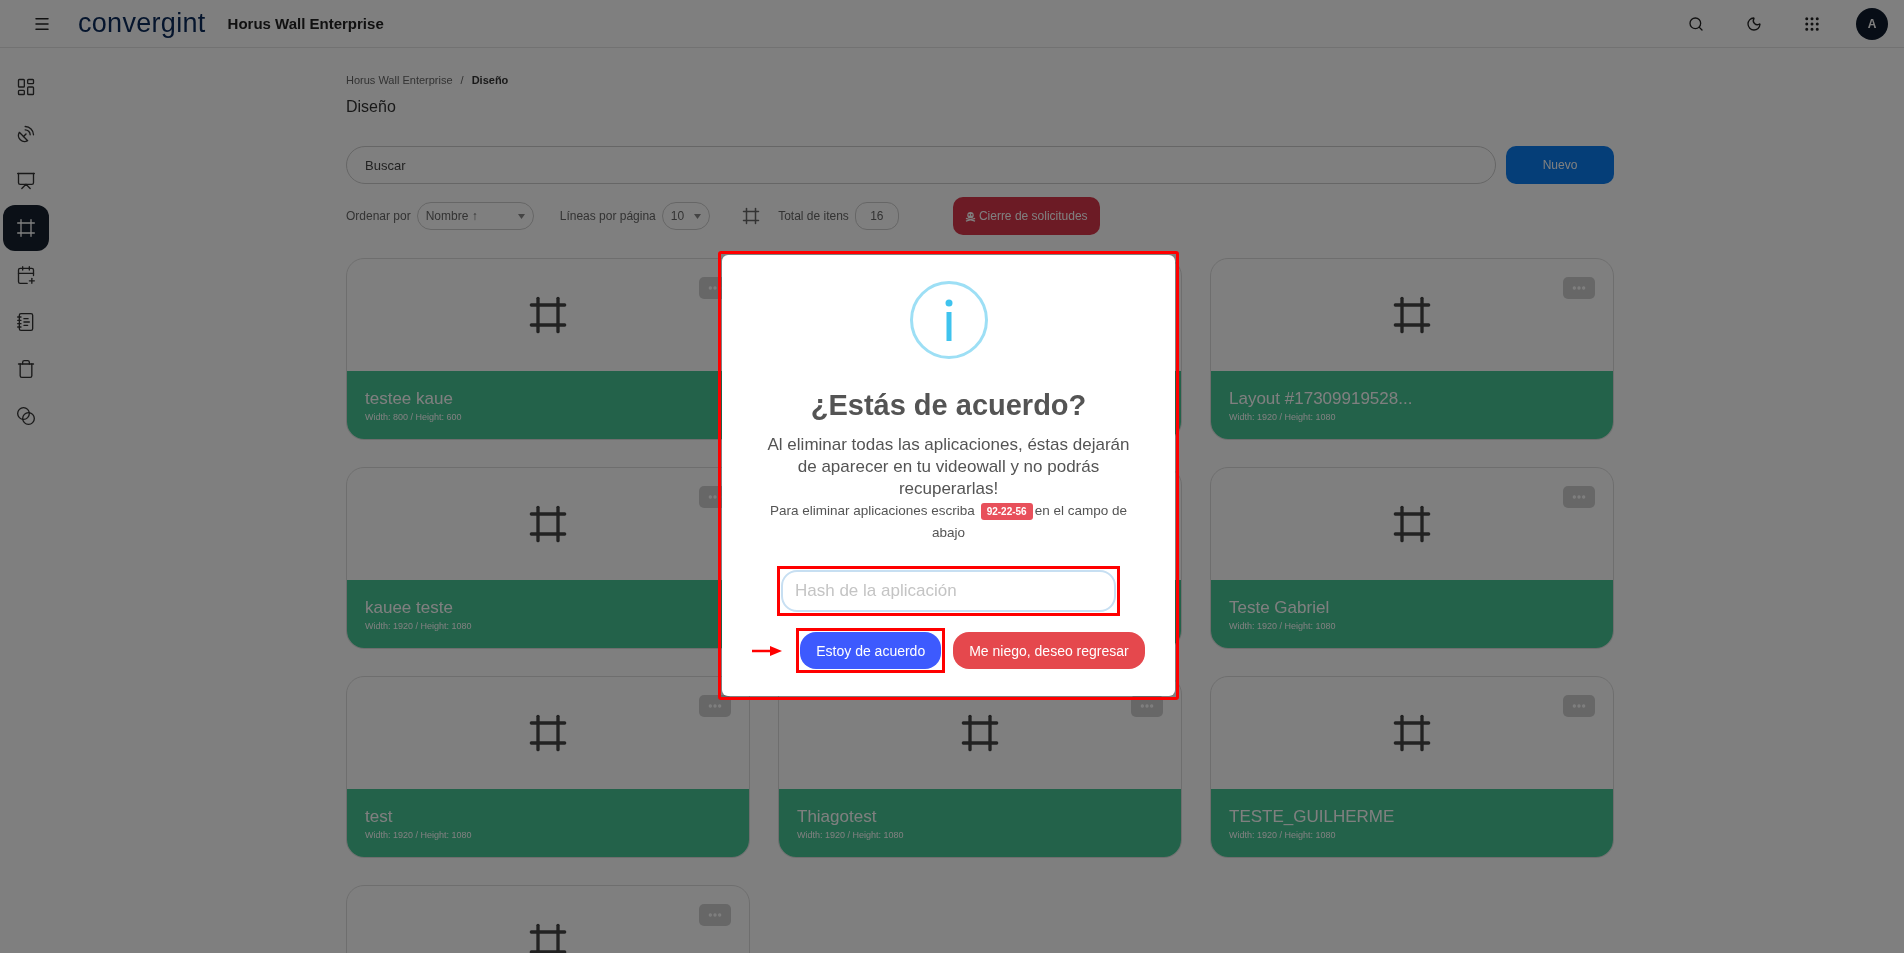 The width and height of the screenshot is (1904, 953). I want to click on search-field: Buscar, so click(921, 165).